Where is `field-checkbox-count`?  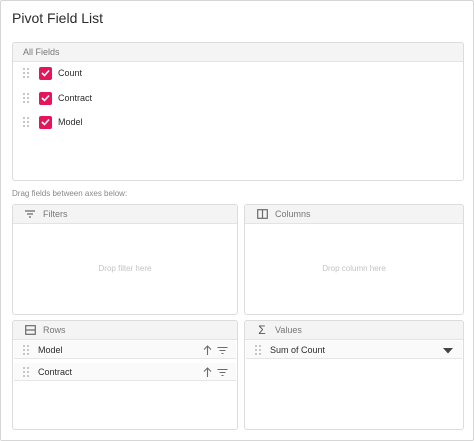 field-checkbox-count is located at coordinates (45, 73).